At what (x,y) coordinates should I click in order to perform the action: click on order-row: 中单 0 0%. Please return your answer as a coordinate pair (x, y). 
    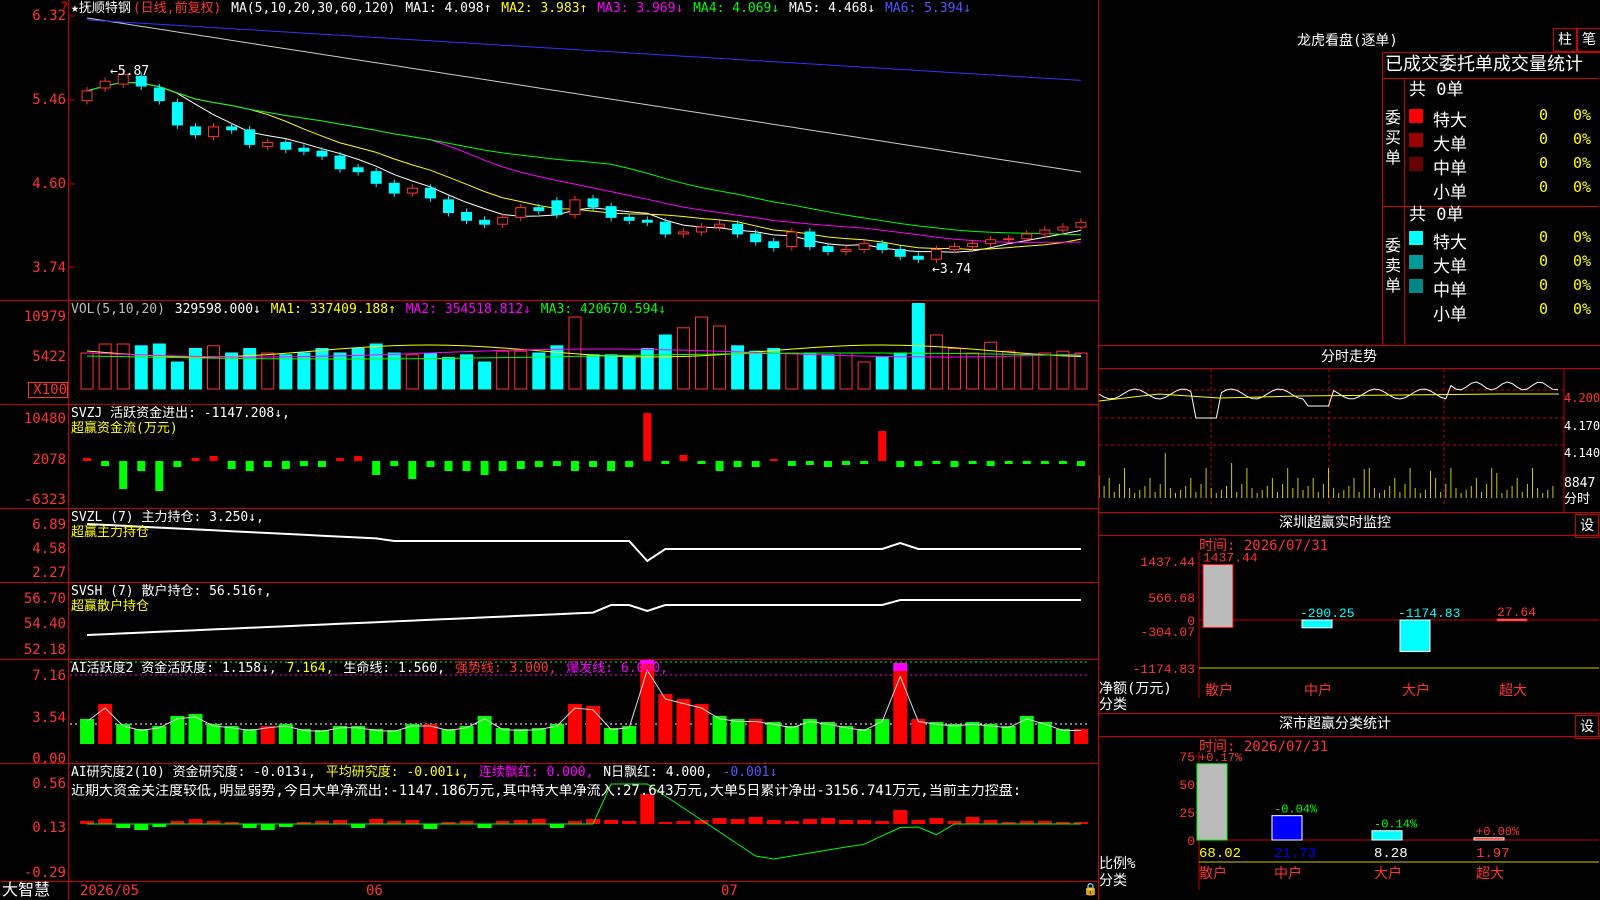
    Looking at the image, I should click on (1504, 288).